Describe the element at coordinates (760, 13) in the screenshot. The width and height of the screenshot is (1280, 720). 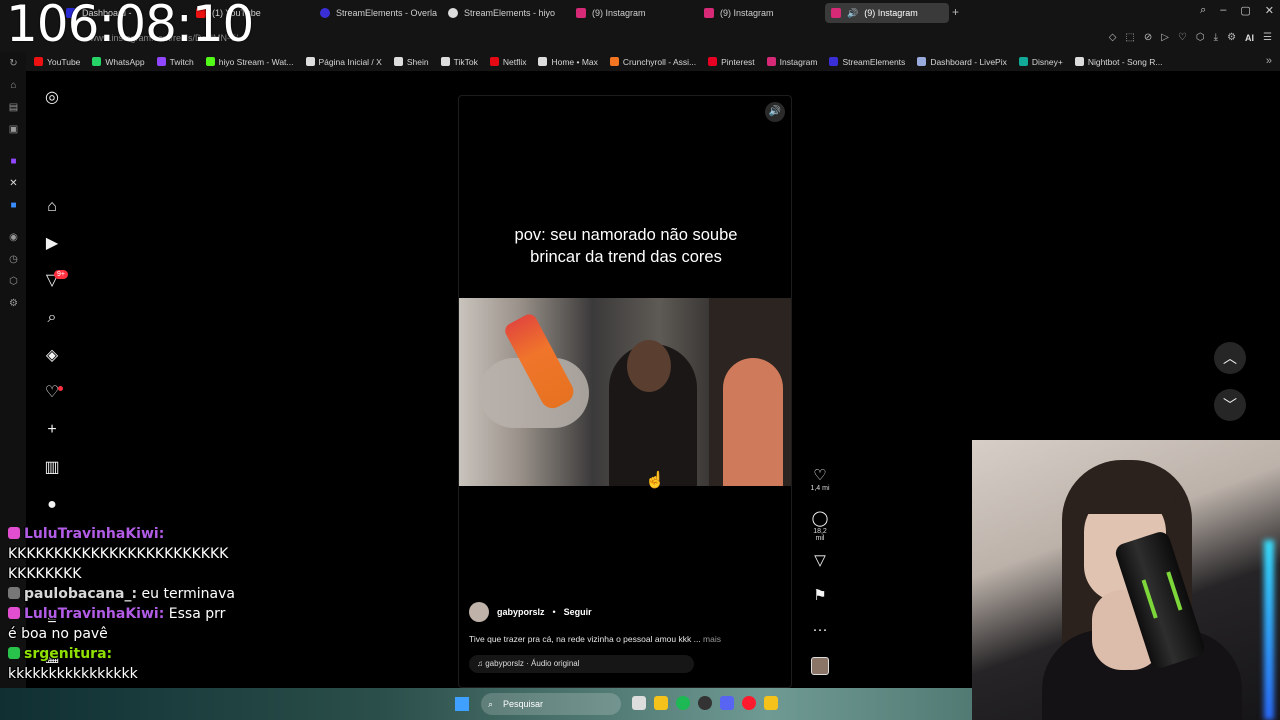
I see `tab-instagram-2: (9) Instagram` at that location.